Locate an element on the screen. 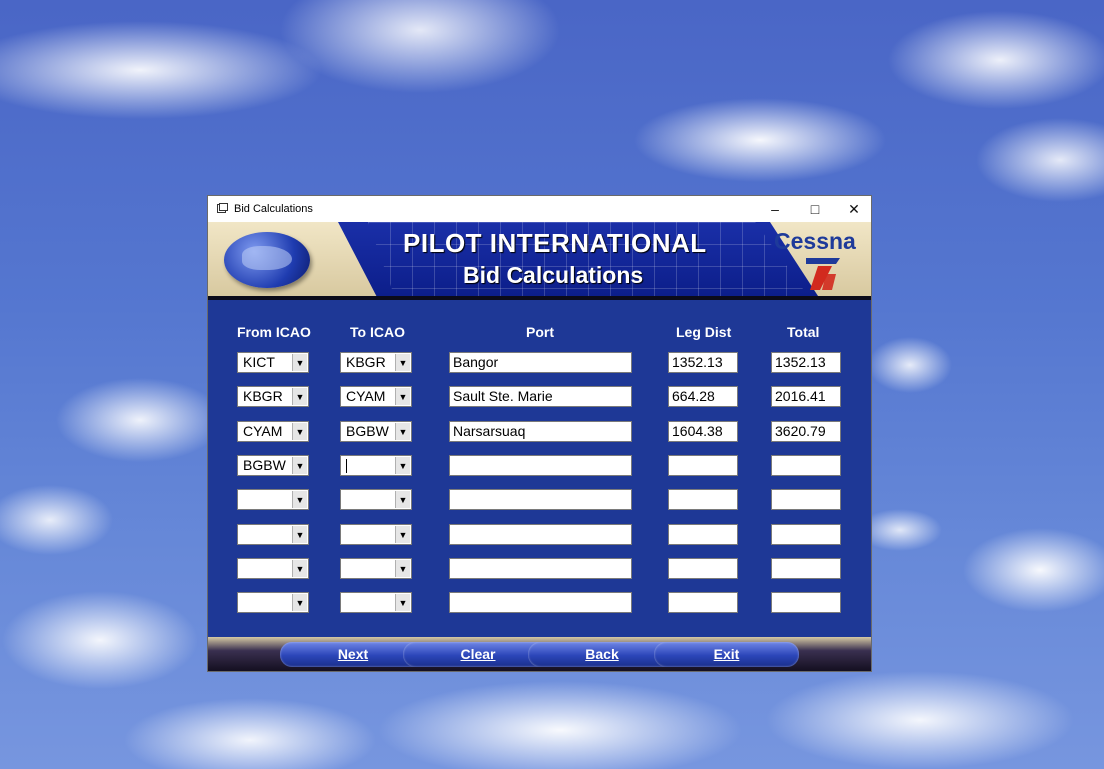 The image size is (1104, 769). port-field: Narsarsuaq is located at coordinates (540, 431).